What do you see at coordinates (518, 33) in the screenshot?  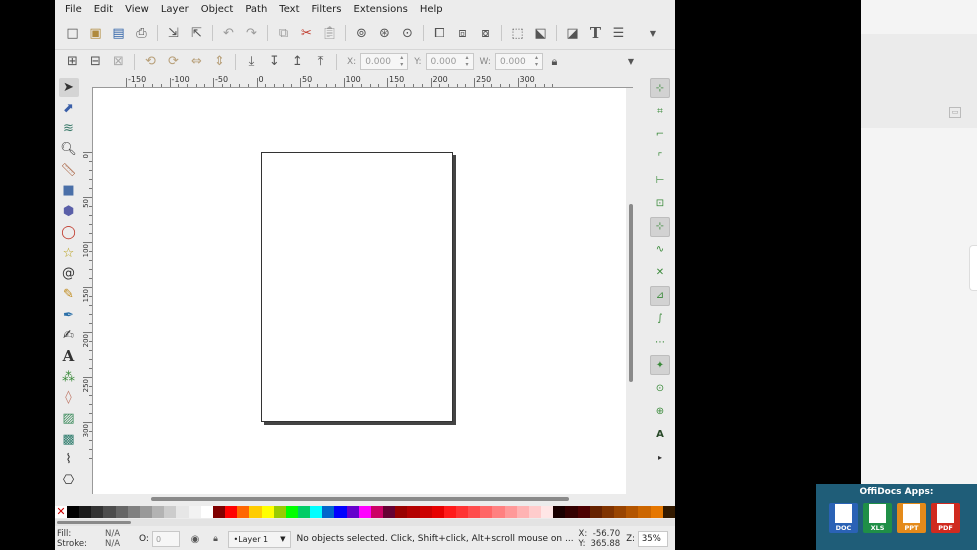 I see `group-icon: ⬚` at bounding box center [518, 33].